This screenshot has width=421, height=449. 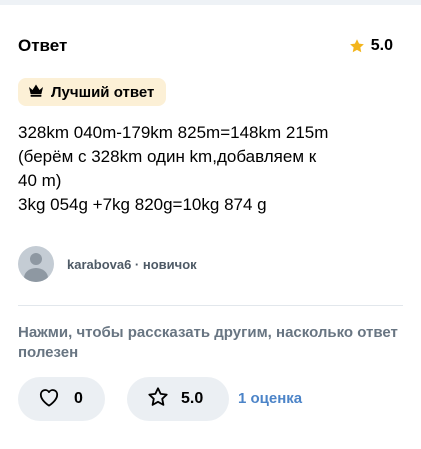 What do you see at coordinates (178, 399) in the screenshot?
I see `rate-button: 5.0` at bounding box center [178, 399].